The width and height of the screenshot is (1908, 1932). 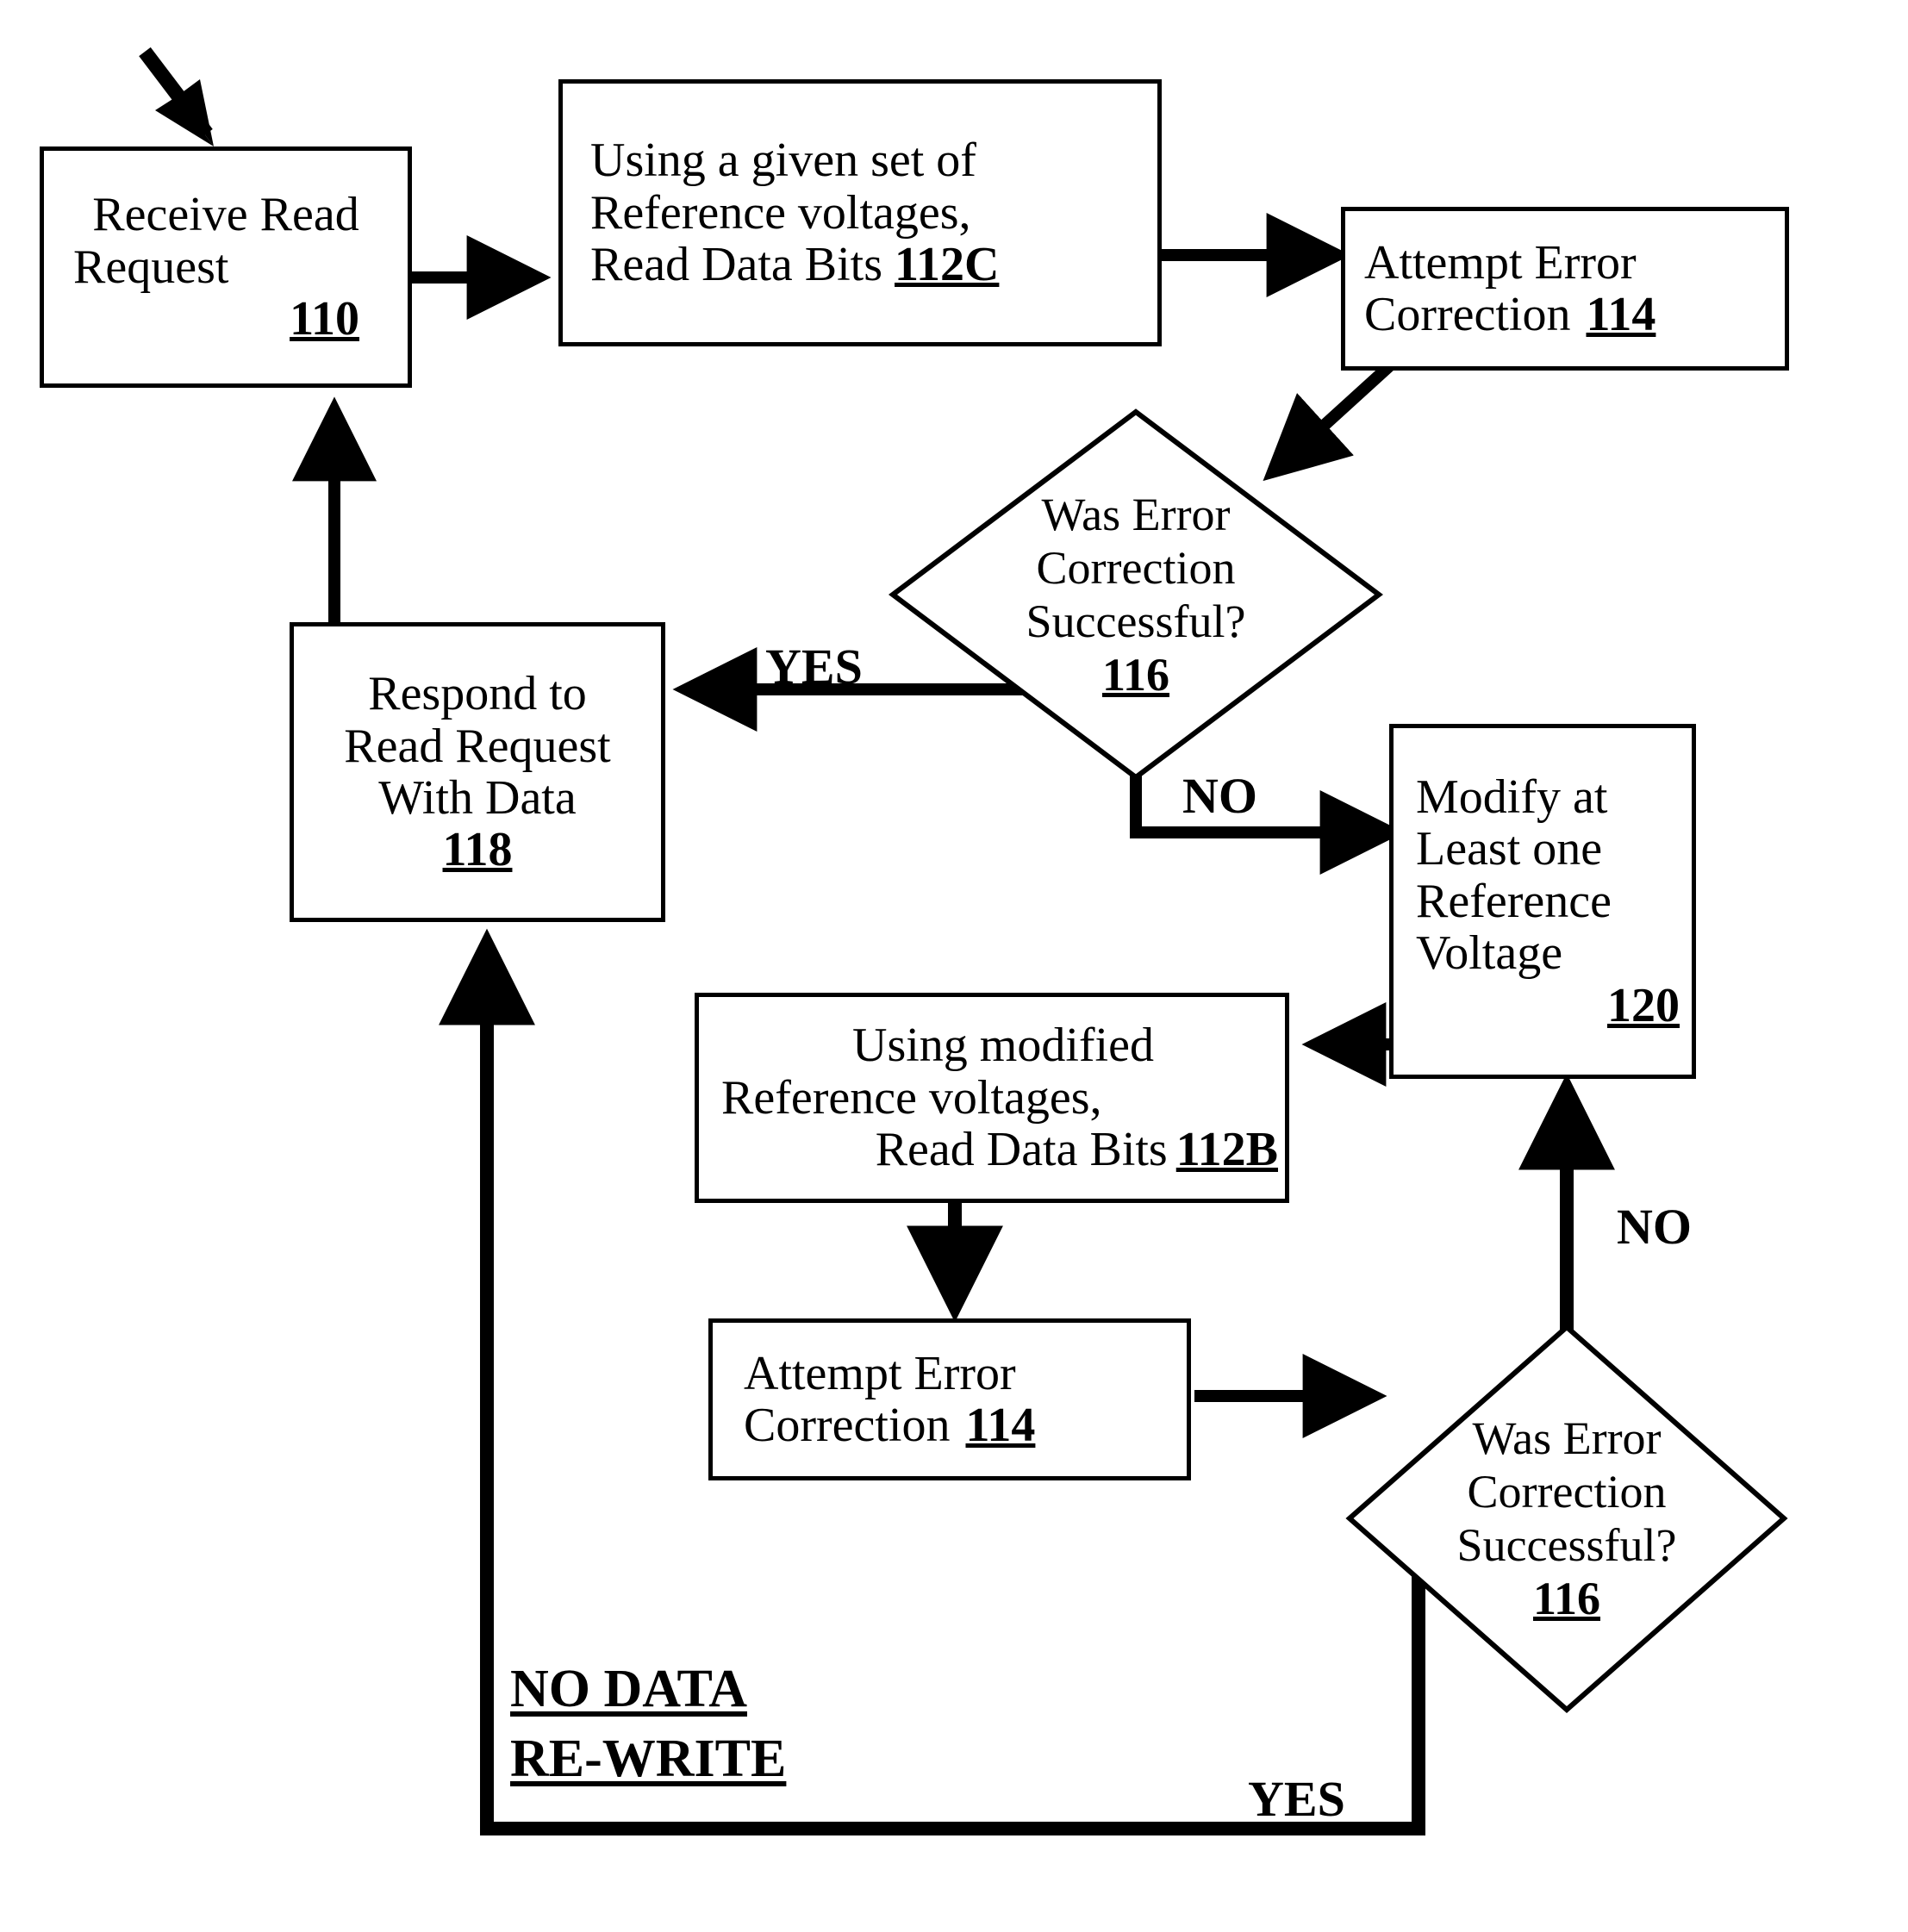 What do you see at coordinates (1136, 514) in the screenshot?
I see `decision-top-line1: Was Error` at bounding box center [1136, 514].